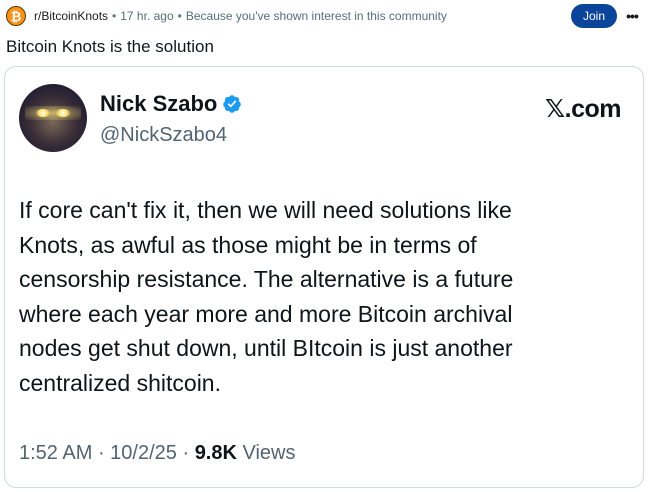  What do you see at coordinates (594, 16) in the screenshot?
I see `join-button: Join` at bounding box center [594, 16].